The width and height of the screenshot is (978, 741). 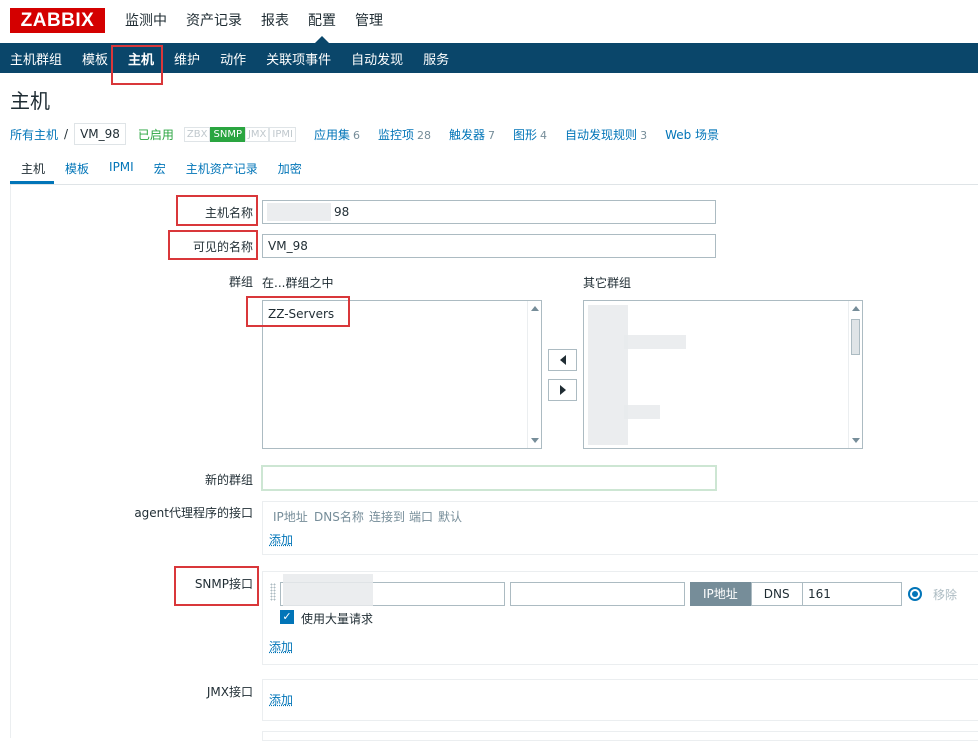 I want to click on snmp-port-input: 161, so click(x=852, y=594).